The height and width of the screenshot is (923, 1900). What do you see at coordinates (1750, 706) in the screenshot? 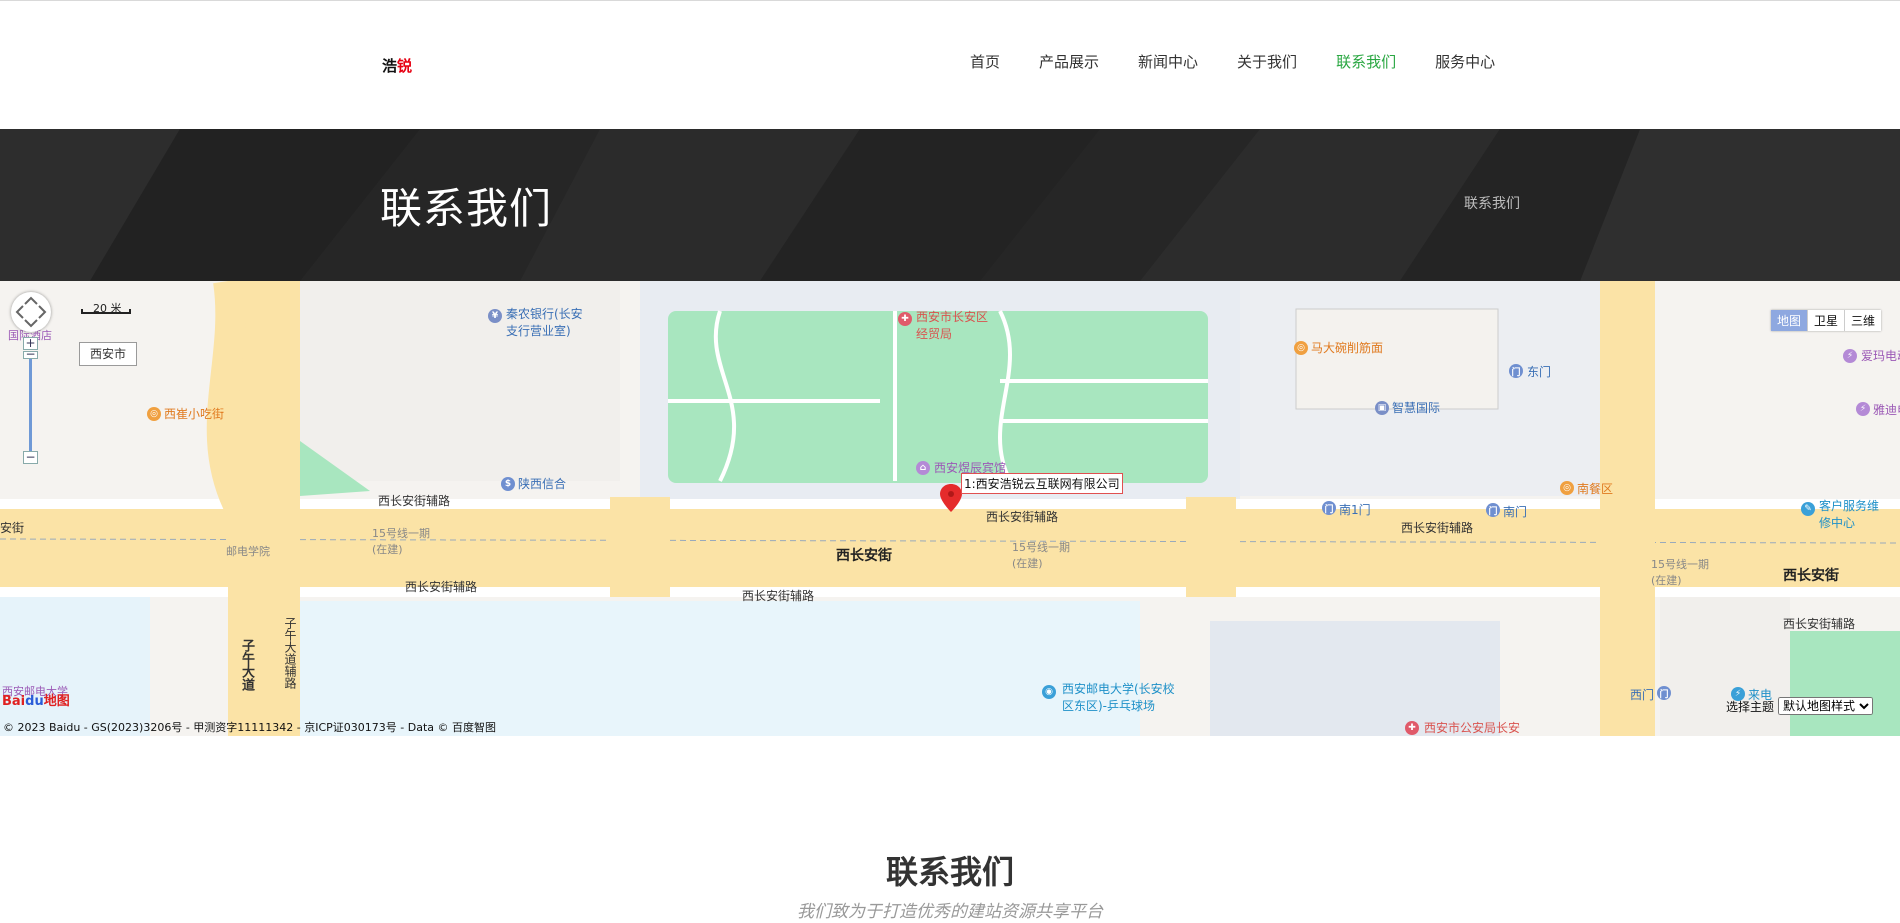
I see `theme-label: 选择主题` at bounding box center [1750, 706].